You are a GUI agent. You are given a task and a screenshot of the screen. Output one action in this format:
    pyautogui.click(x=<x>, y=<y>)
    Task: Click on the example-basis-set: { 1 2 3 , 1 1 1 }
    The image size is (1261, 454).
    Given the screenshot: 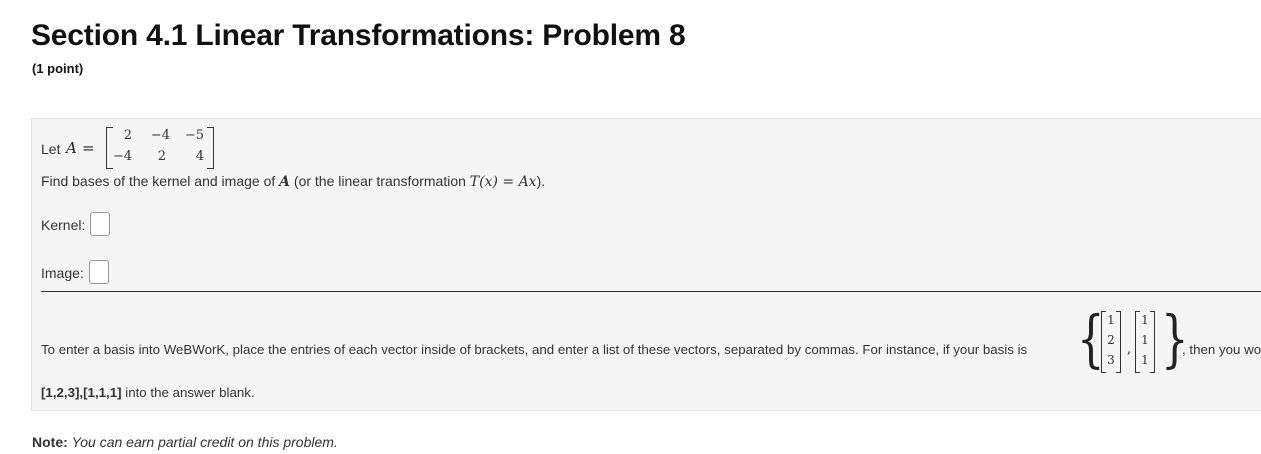 What is the action you would take?
    pyautogui.click(x=1133, y=342)
    